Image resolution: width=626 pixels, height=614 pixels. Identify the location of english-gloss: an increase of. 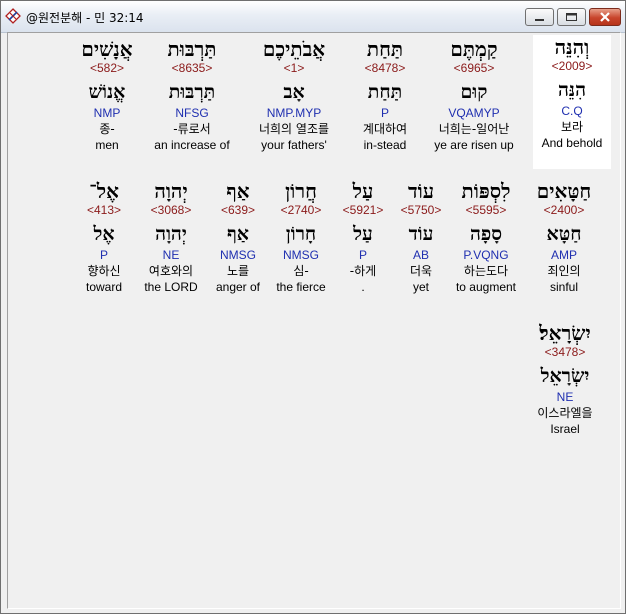
(192, 145).